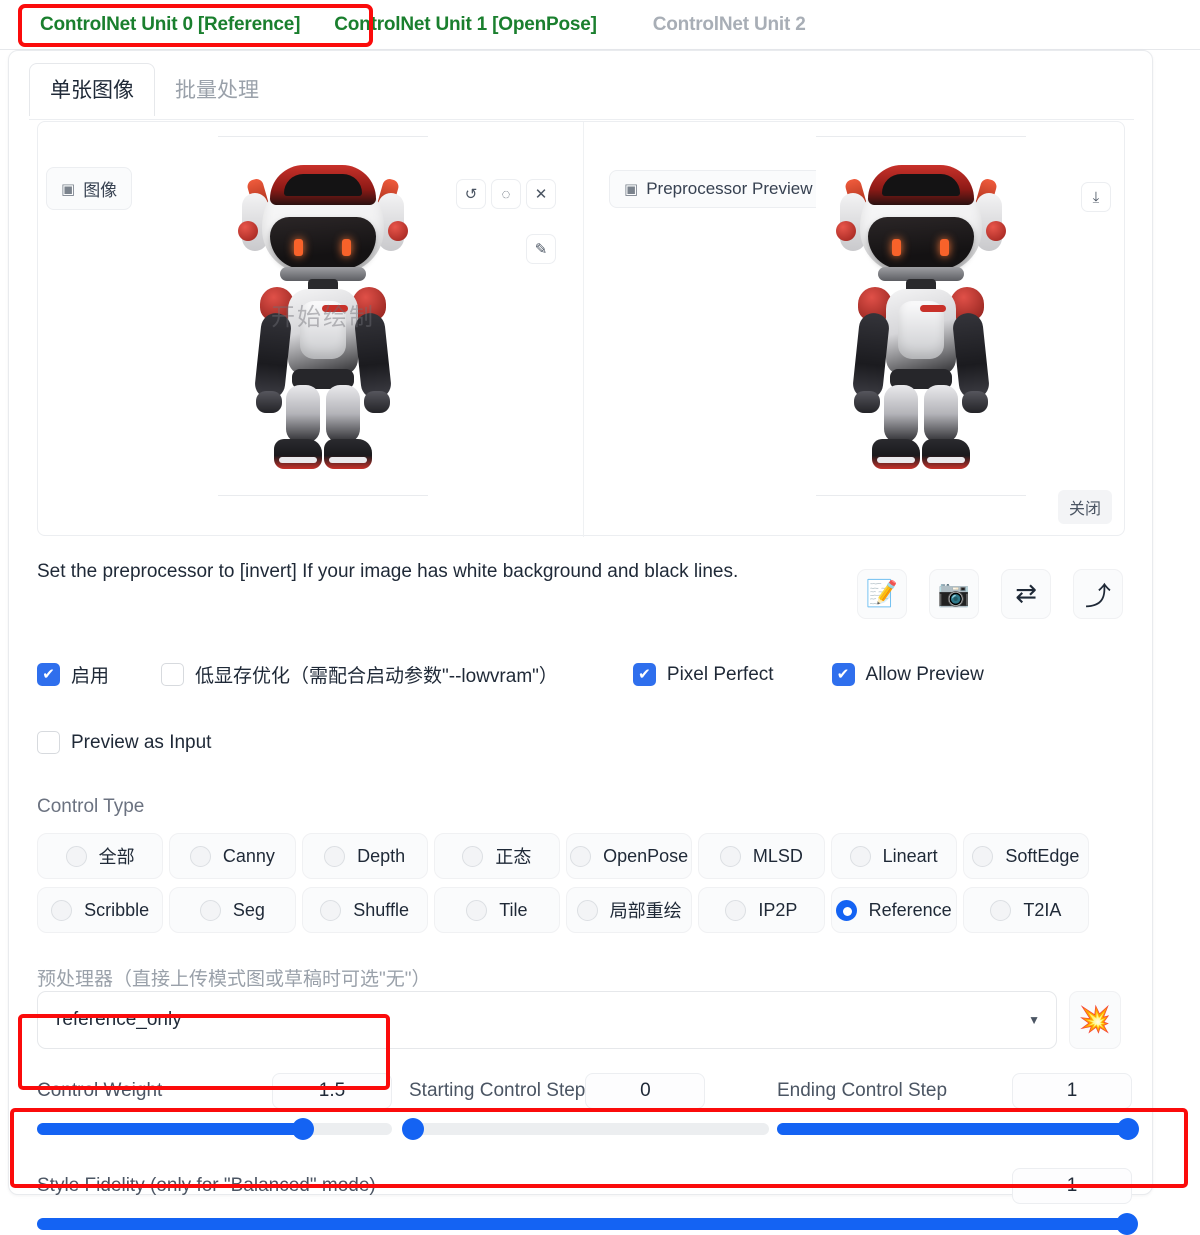 This screenshot has width=1200, height=1235. Describe the element at coordinates (173, 674) in the screenshot. I see `checkbox-lowvram-box` at that location.